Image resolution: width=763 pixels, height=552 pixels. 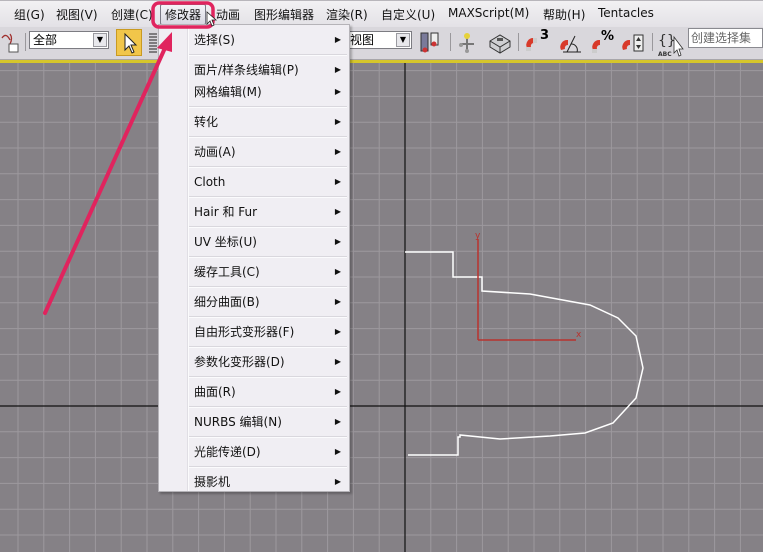 I want to click on menu-help: 帮助(H), so click(x=564, y=14).